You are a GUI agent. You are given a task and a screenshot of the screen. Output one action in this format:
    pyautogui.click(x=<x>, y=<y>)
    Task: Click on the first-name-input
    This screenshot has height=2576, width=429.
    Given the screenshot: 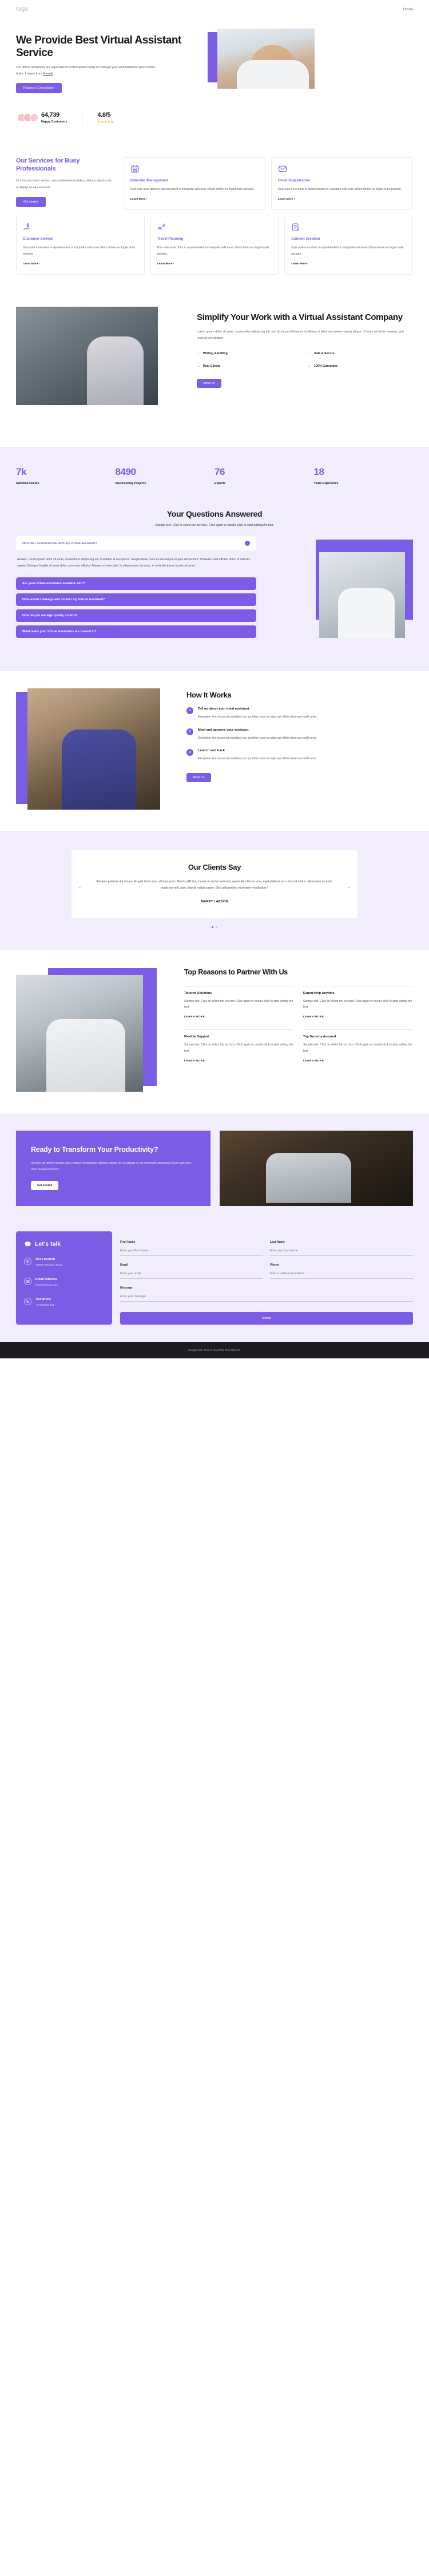 What is the action you would take?
    pyautogui.click(x=191, y=1251)
    